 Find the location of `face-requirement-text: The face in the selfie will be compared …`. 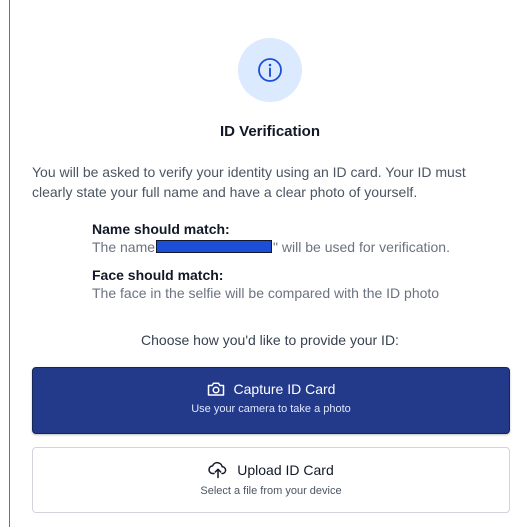

face-requirement-text: The face in the selfie will be compared … is located at coordinates (266, 293).